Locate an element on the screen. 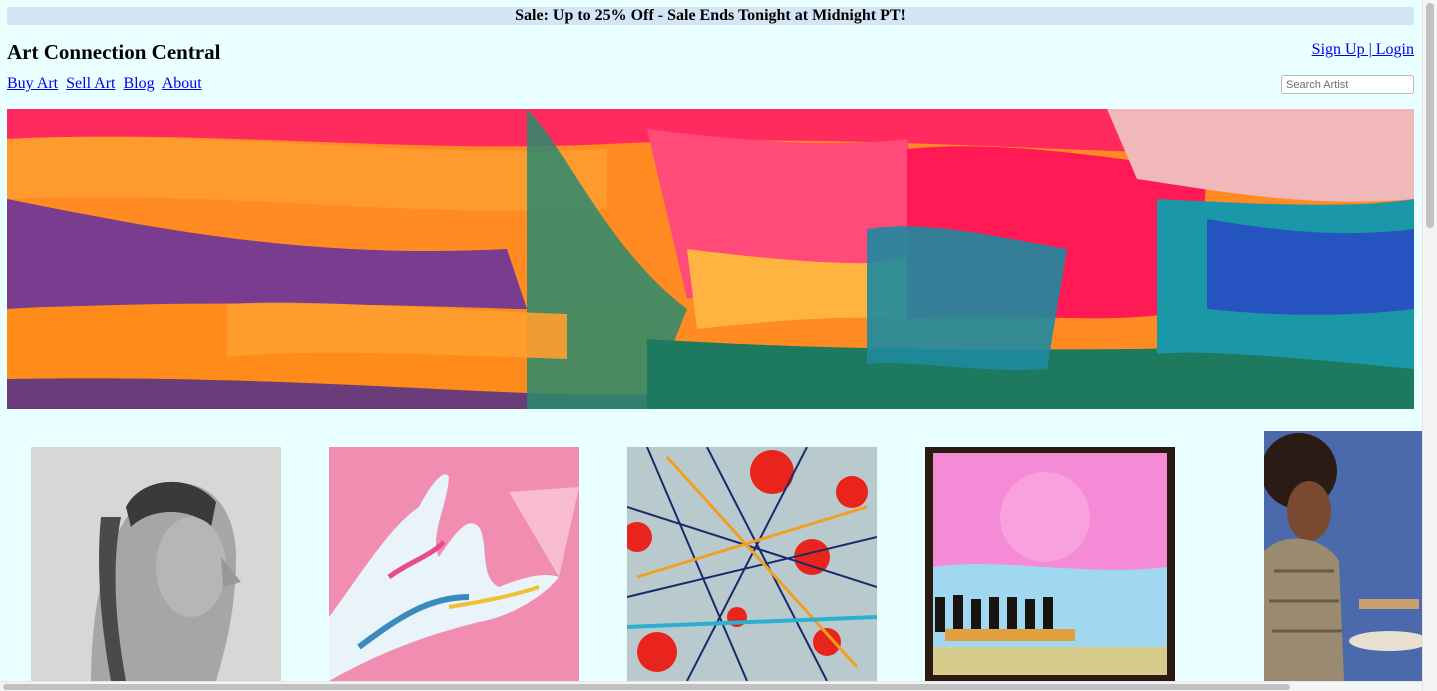  gallery-image-pink-abstract is located at coordinates (1050, 564).